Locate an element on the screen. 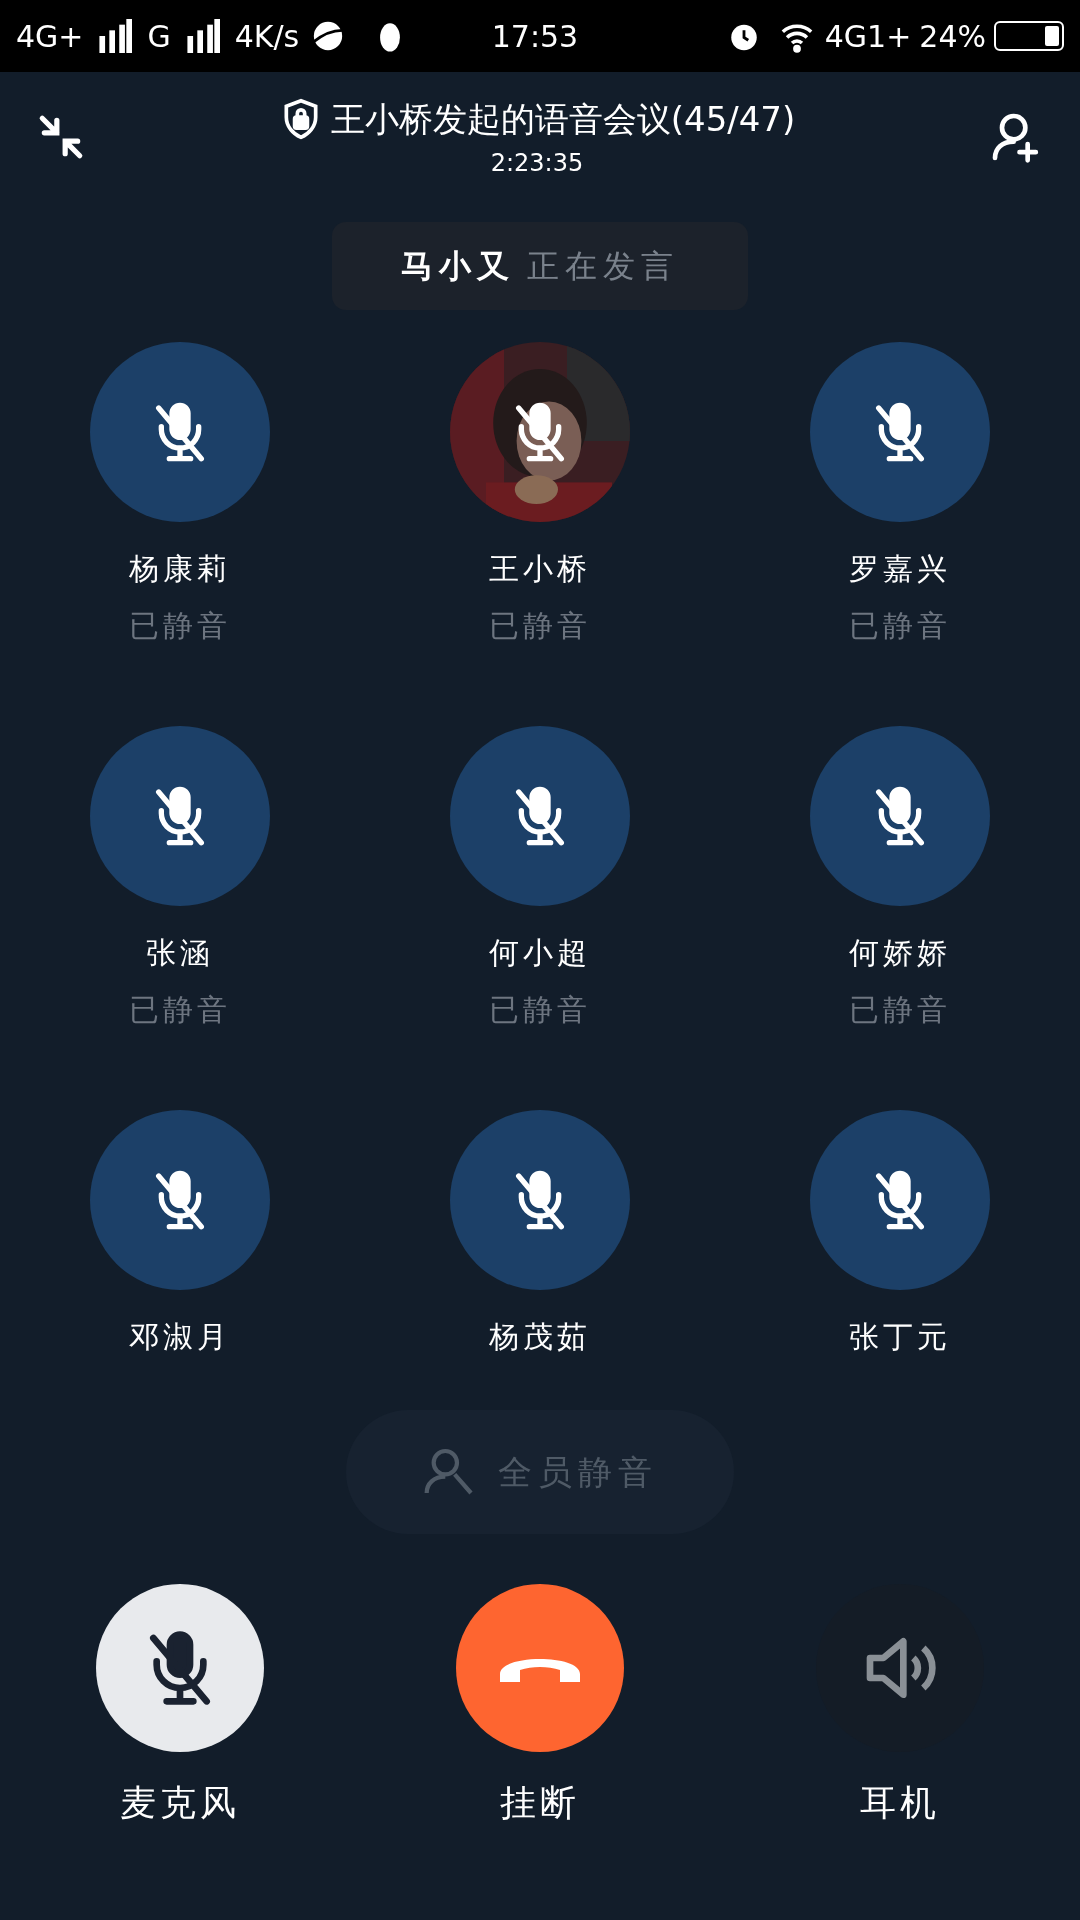 The image size is (1080, 1920). participant-name: 邓淑月 is located at coordinates (180, 1337).